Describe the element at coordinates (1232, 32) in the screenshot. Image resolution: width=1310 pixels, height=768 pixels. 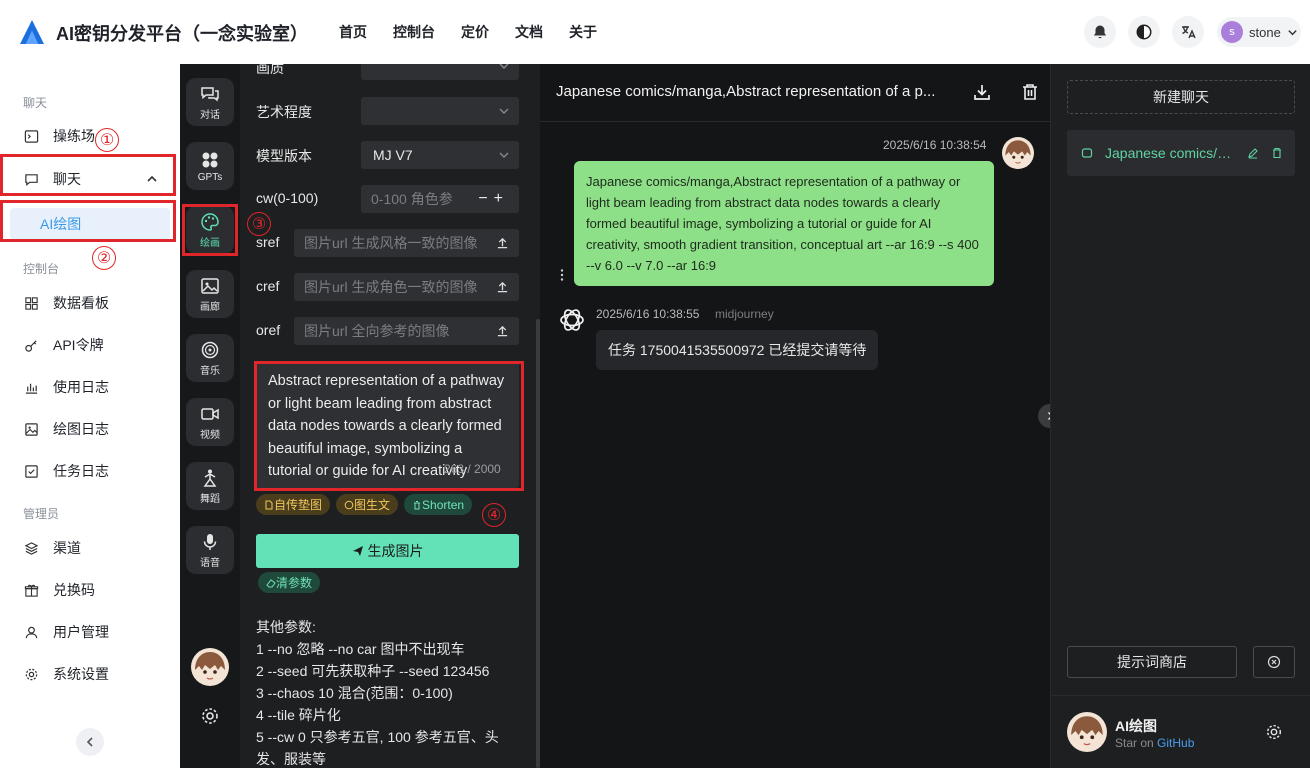
I see `user-avatar: s` at that location.